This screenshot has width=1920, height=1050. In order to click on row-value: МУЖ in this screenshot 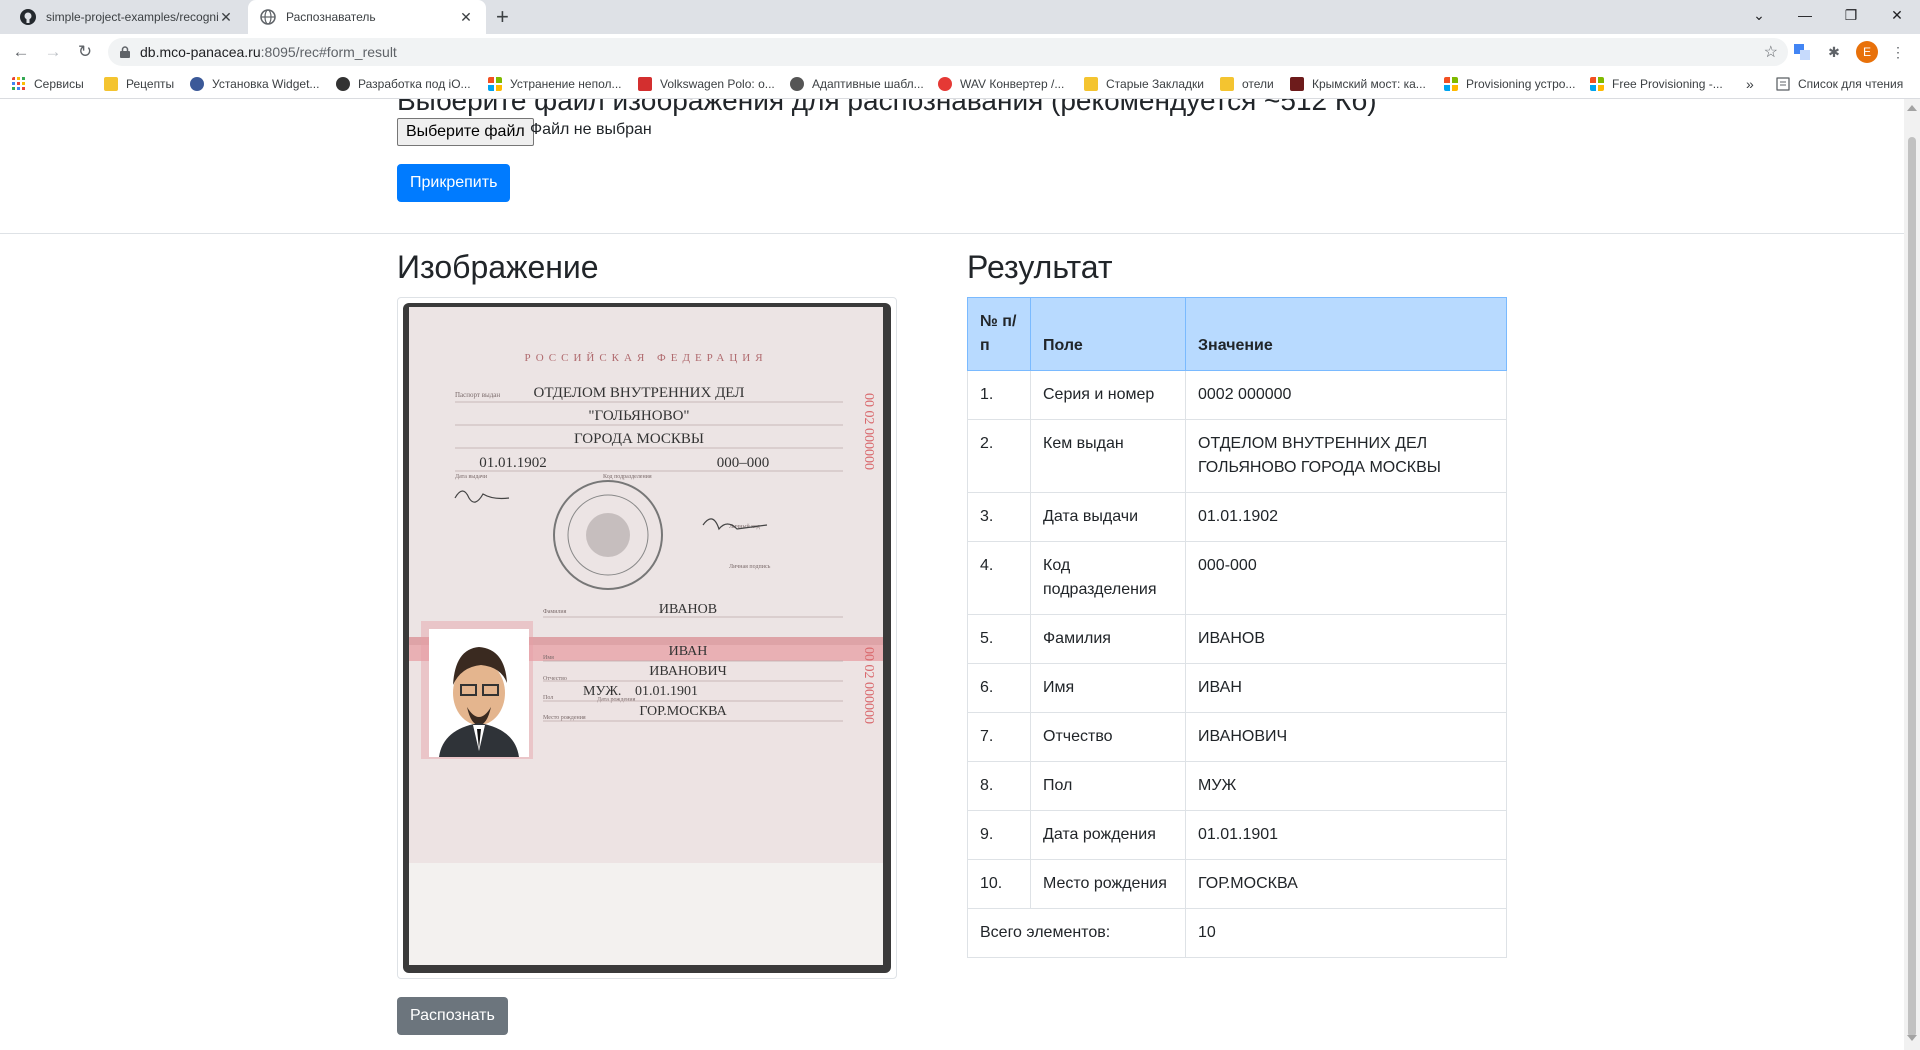, I will do `click(1346, 786)`.